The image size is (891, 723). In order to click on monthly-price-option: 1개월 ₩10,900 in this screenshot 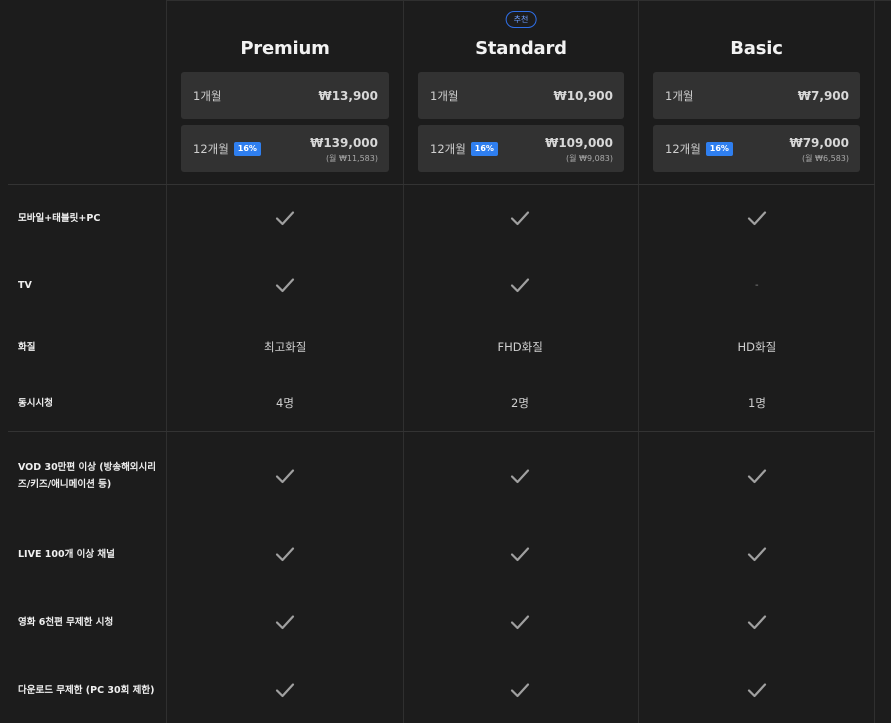, I will do `click(521, 95)`.